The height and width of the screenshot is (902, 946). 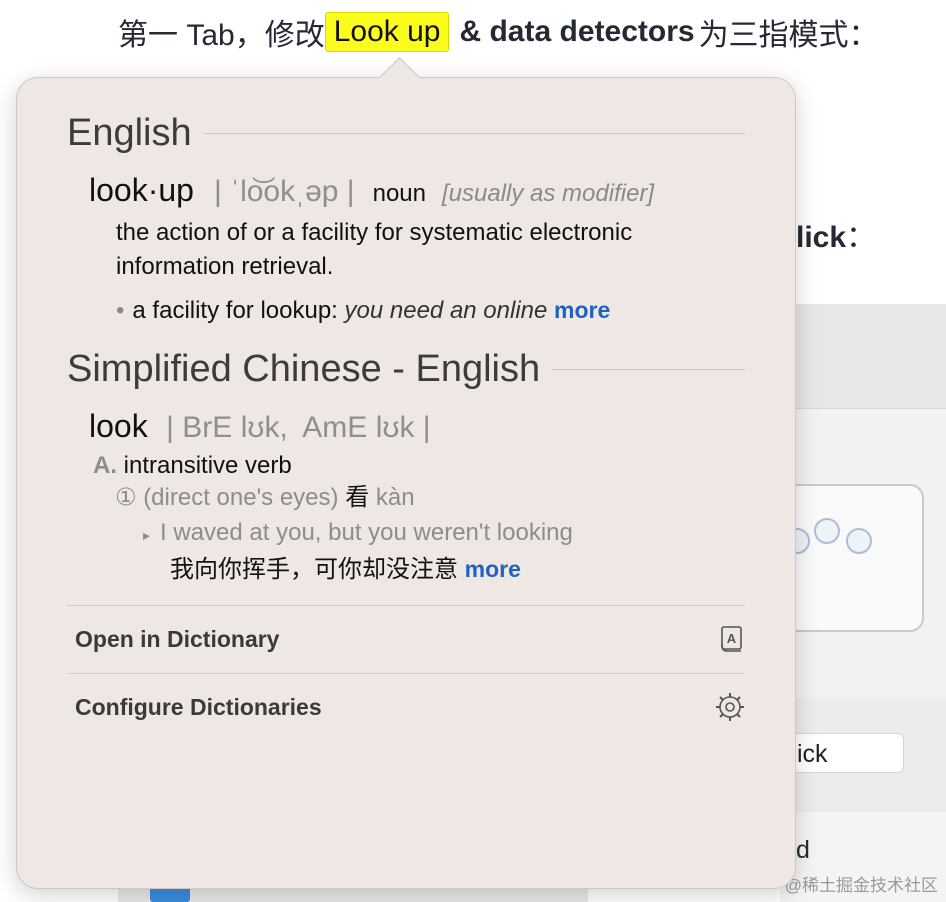 What do you see at coordinates (304, 369) in the screenshot?
I see `section-title: Simplified Chinese - English` at bounding box center [304, 369].